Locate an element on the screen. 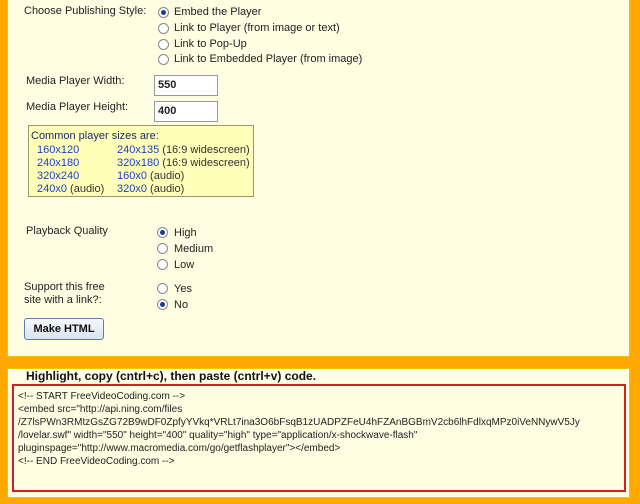 This screenshot has width=640, height=504. size-link-320x180: 320x180 (16:9 widescreen) is located at coordinates (183, 163).